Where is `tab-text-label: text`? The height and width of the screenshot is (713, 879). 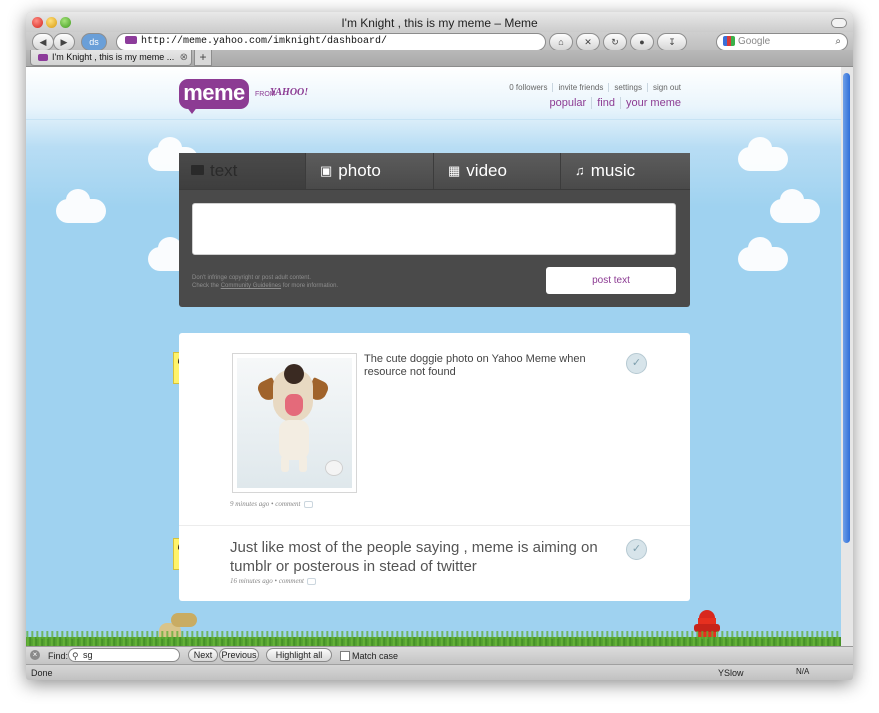
tab-text-label: text is located at coordinates (224, 170).